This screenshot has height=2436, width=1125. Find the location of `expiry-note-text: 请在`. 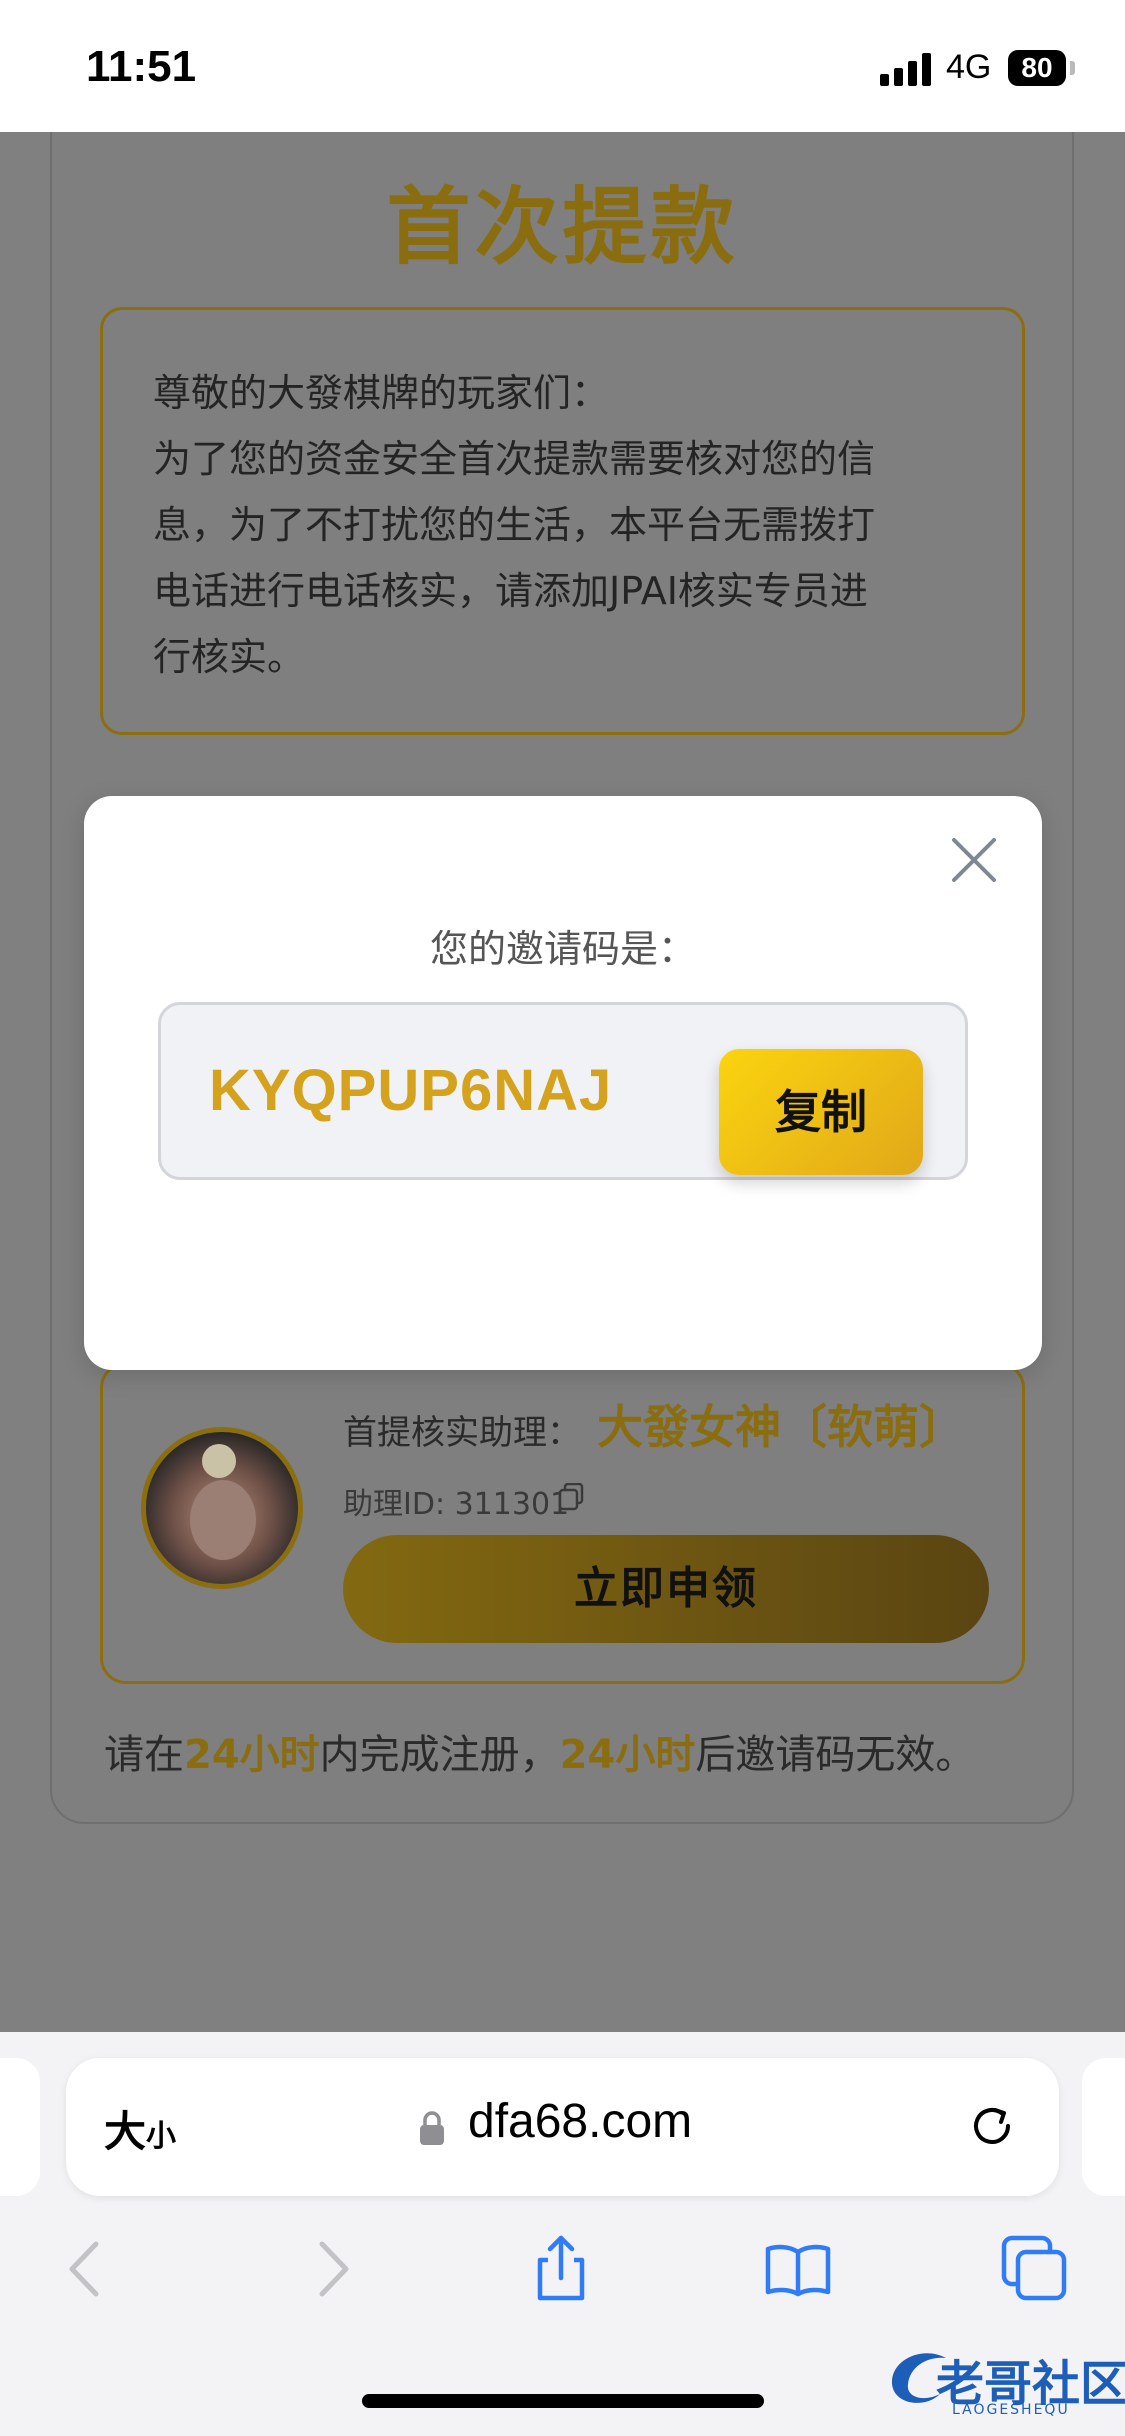

expiry-note-text: 请在 is located at coordinates (144, 1755).